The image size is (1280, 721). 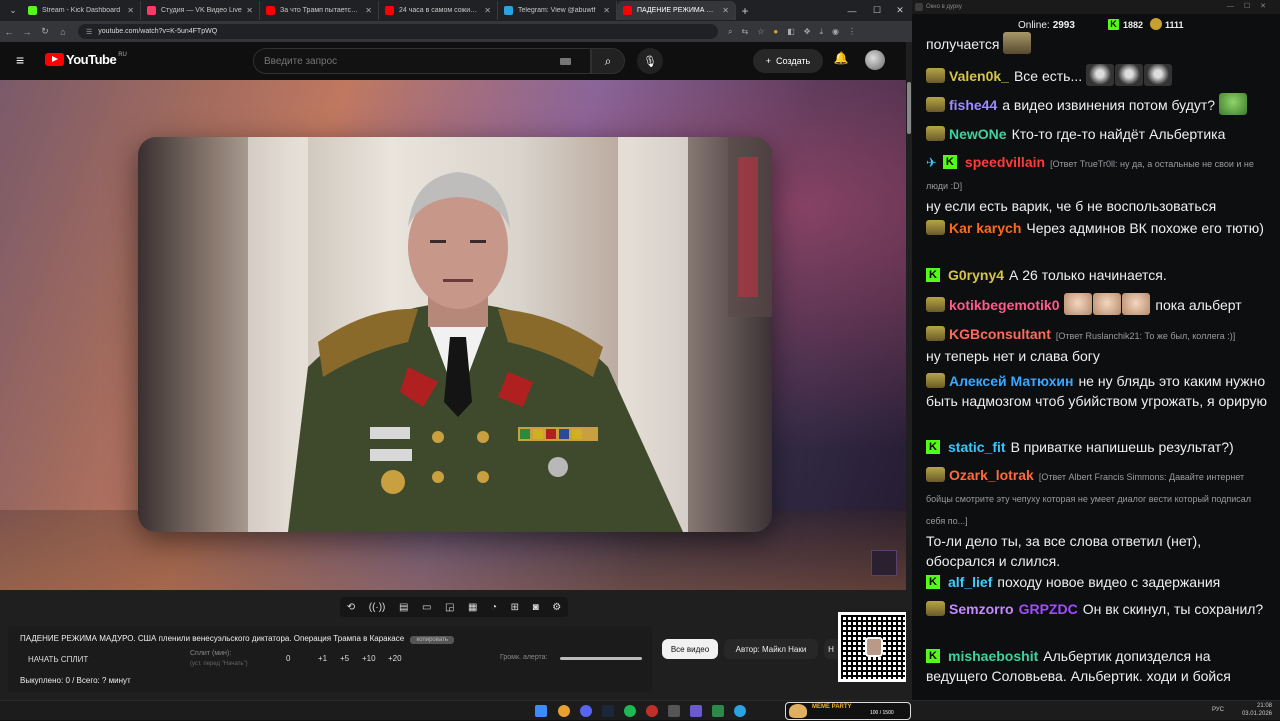 I want to click on notifications-bell-icon: 🔔, so click(x=841, y=60).